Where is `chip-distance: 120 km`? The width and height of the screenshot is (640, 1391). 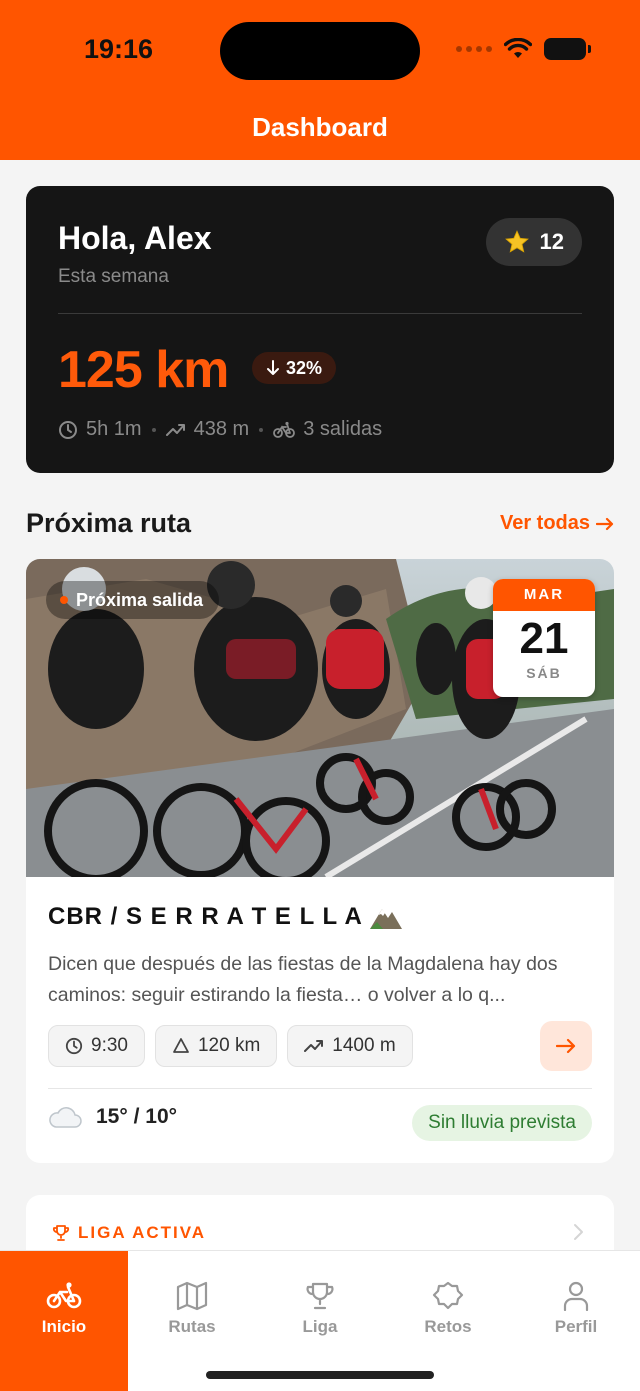 chip-distance: 120 km is located at coordinates (216, 1046).